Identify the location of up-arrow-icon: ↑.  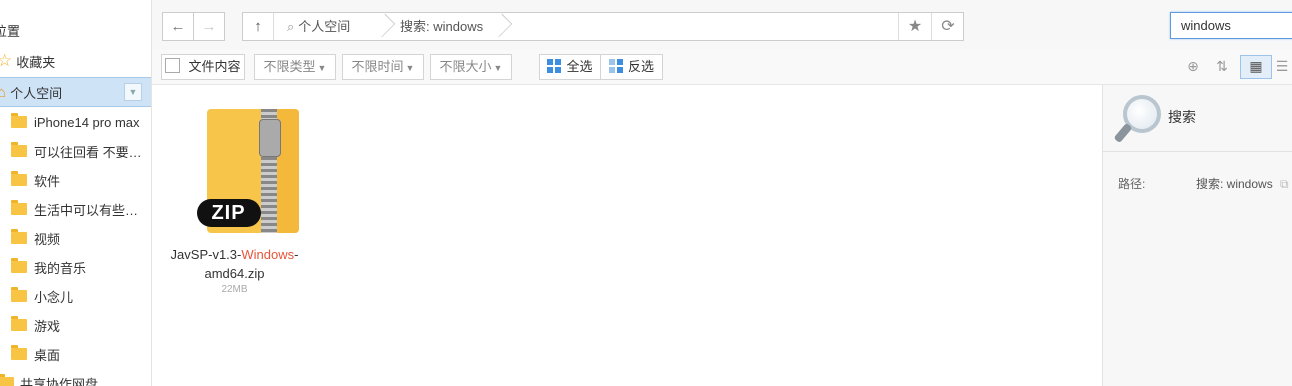
(258, 26).